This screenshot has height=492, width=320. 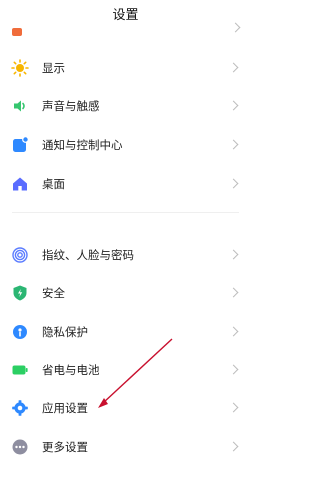 I want to click on battery-icon, so click(x=20, y=370).